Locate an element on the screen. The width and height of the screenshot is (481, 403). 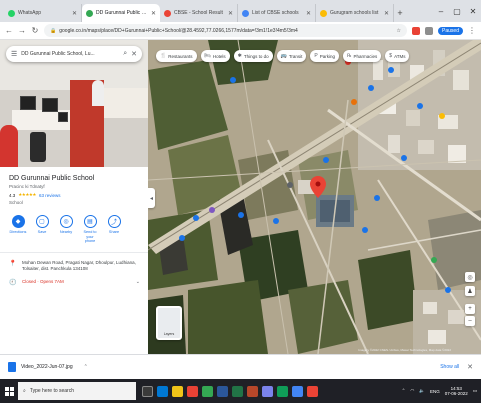
browser-tab: List of CBSE schools ✕ is located at coordinates (277, 13).